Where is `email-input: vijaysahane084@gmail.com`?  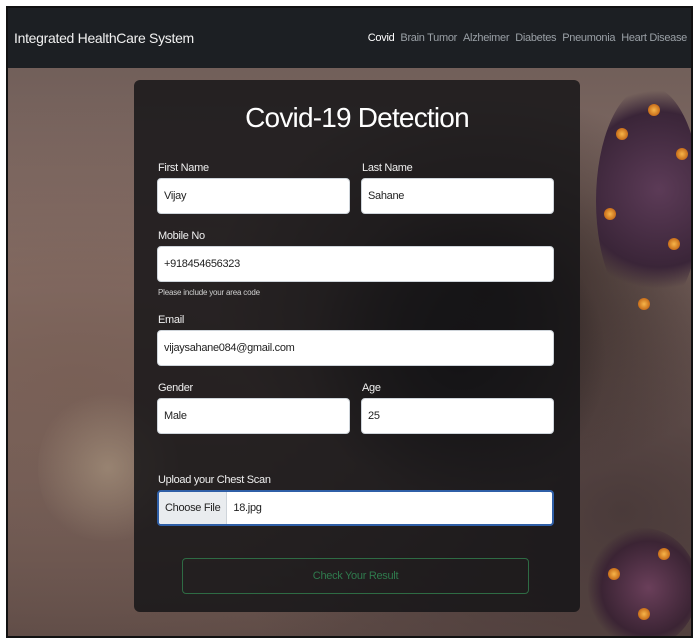
email-input: vijaysahane084@gmail.com is located at coordinates (355, 348).